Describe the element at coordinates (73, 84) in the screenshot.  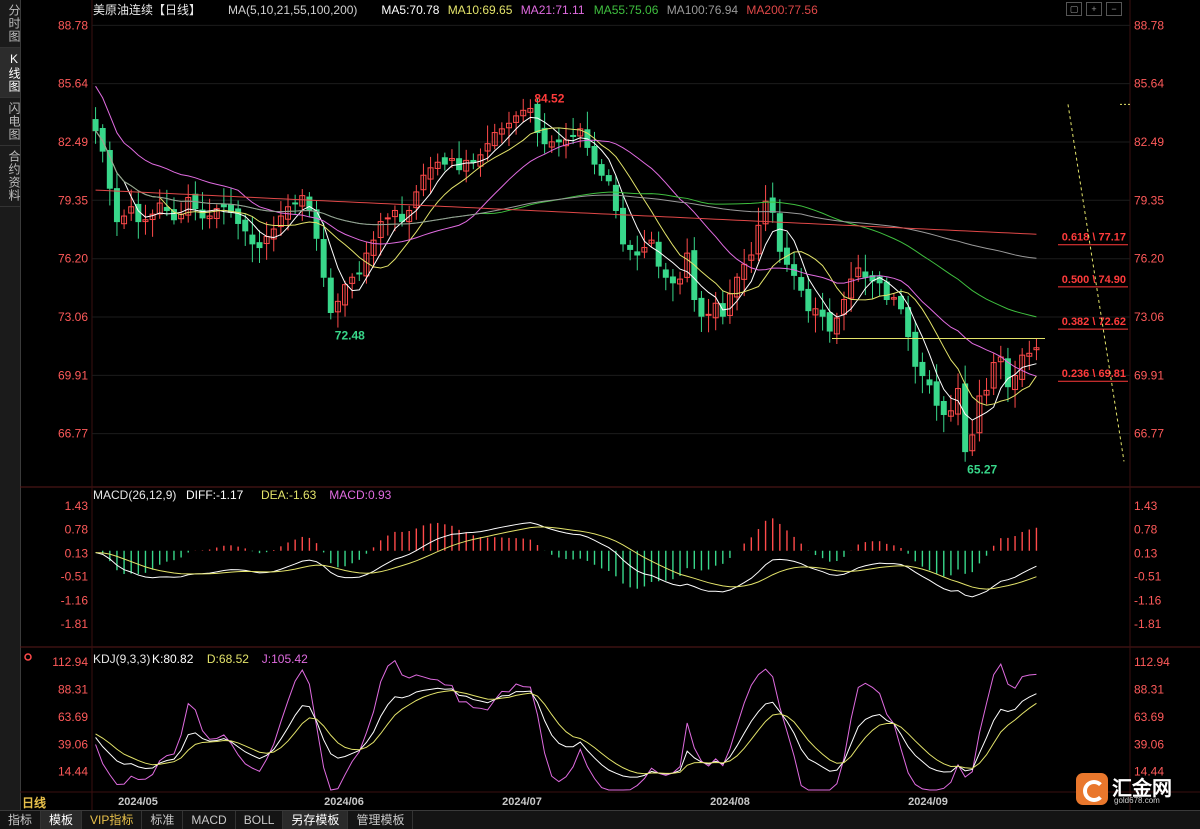
I see `y-tick-label-left: 85.64` at that location.